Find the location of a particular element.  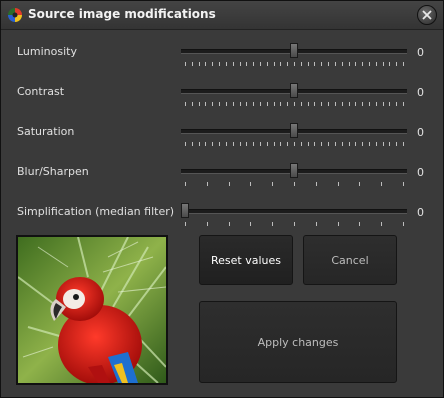

slider-label: Saturation is located at coordinates (46, 131).